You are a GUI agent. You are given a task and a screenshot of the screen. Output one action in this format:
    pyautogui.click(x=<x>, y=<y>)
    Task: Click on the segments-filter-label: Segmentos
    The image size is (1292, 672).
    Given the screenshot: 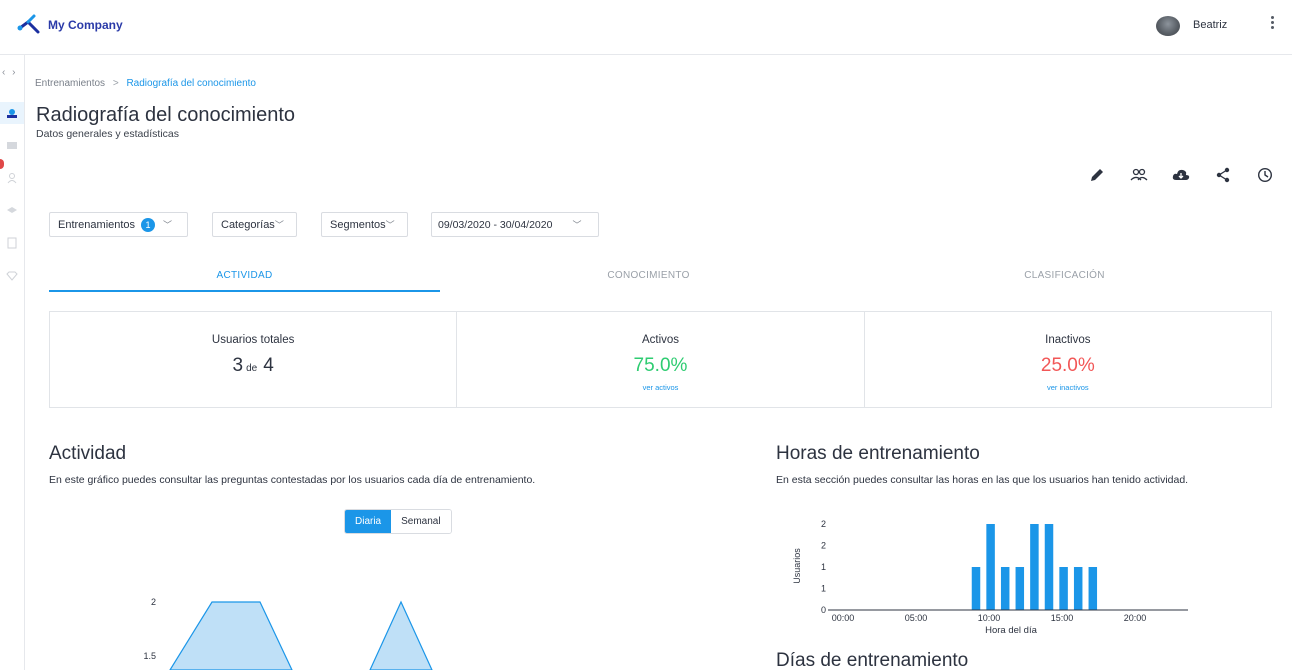 What is the action you would take?
    pyautogui.click(x=358, y=224)
    